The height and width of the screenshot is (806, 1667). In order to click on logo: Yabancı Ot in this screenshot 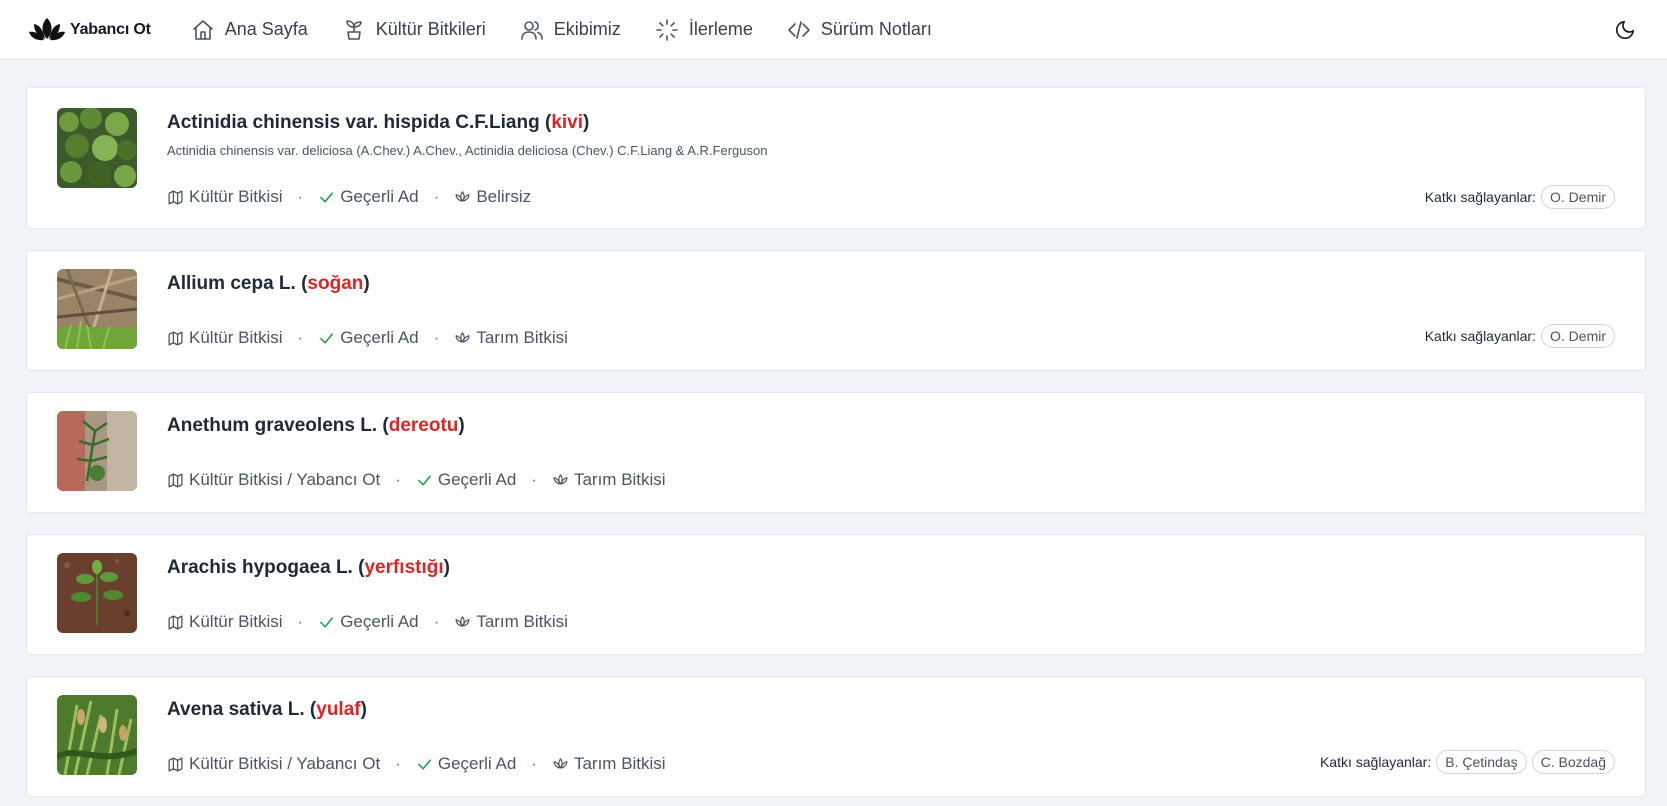, I will do `click(89, 30)`.